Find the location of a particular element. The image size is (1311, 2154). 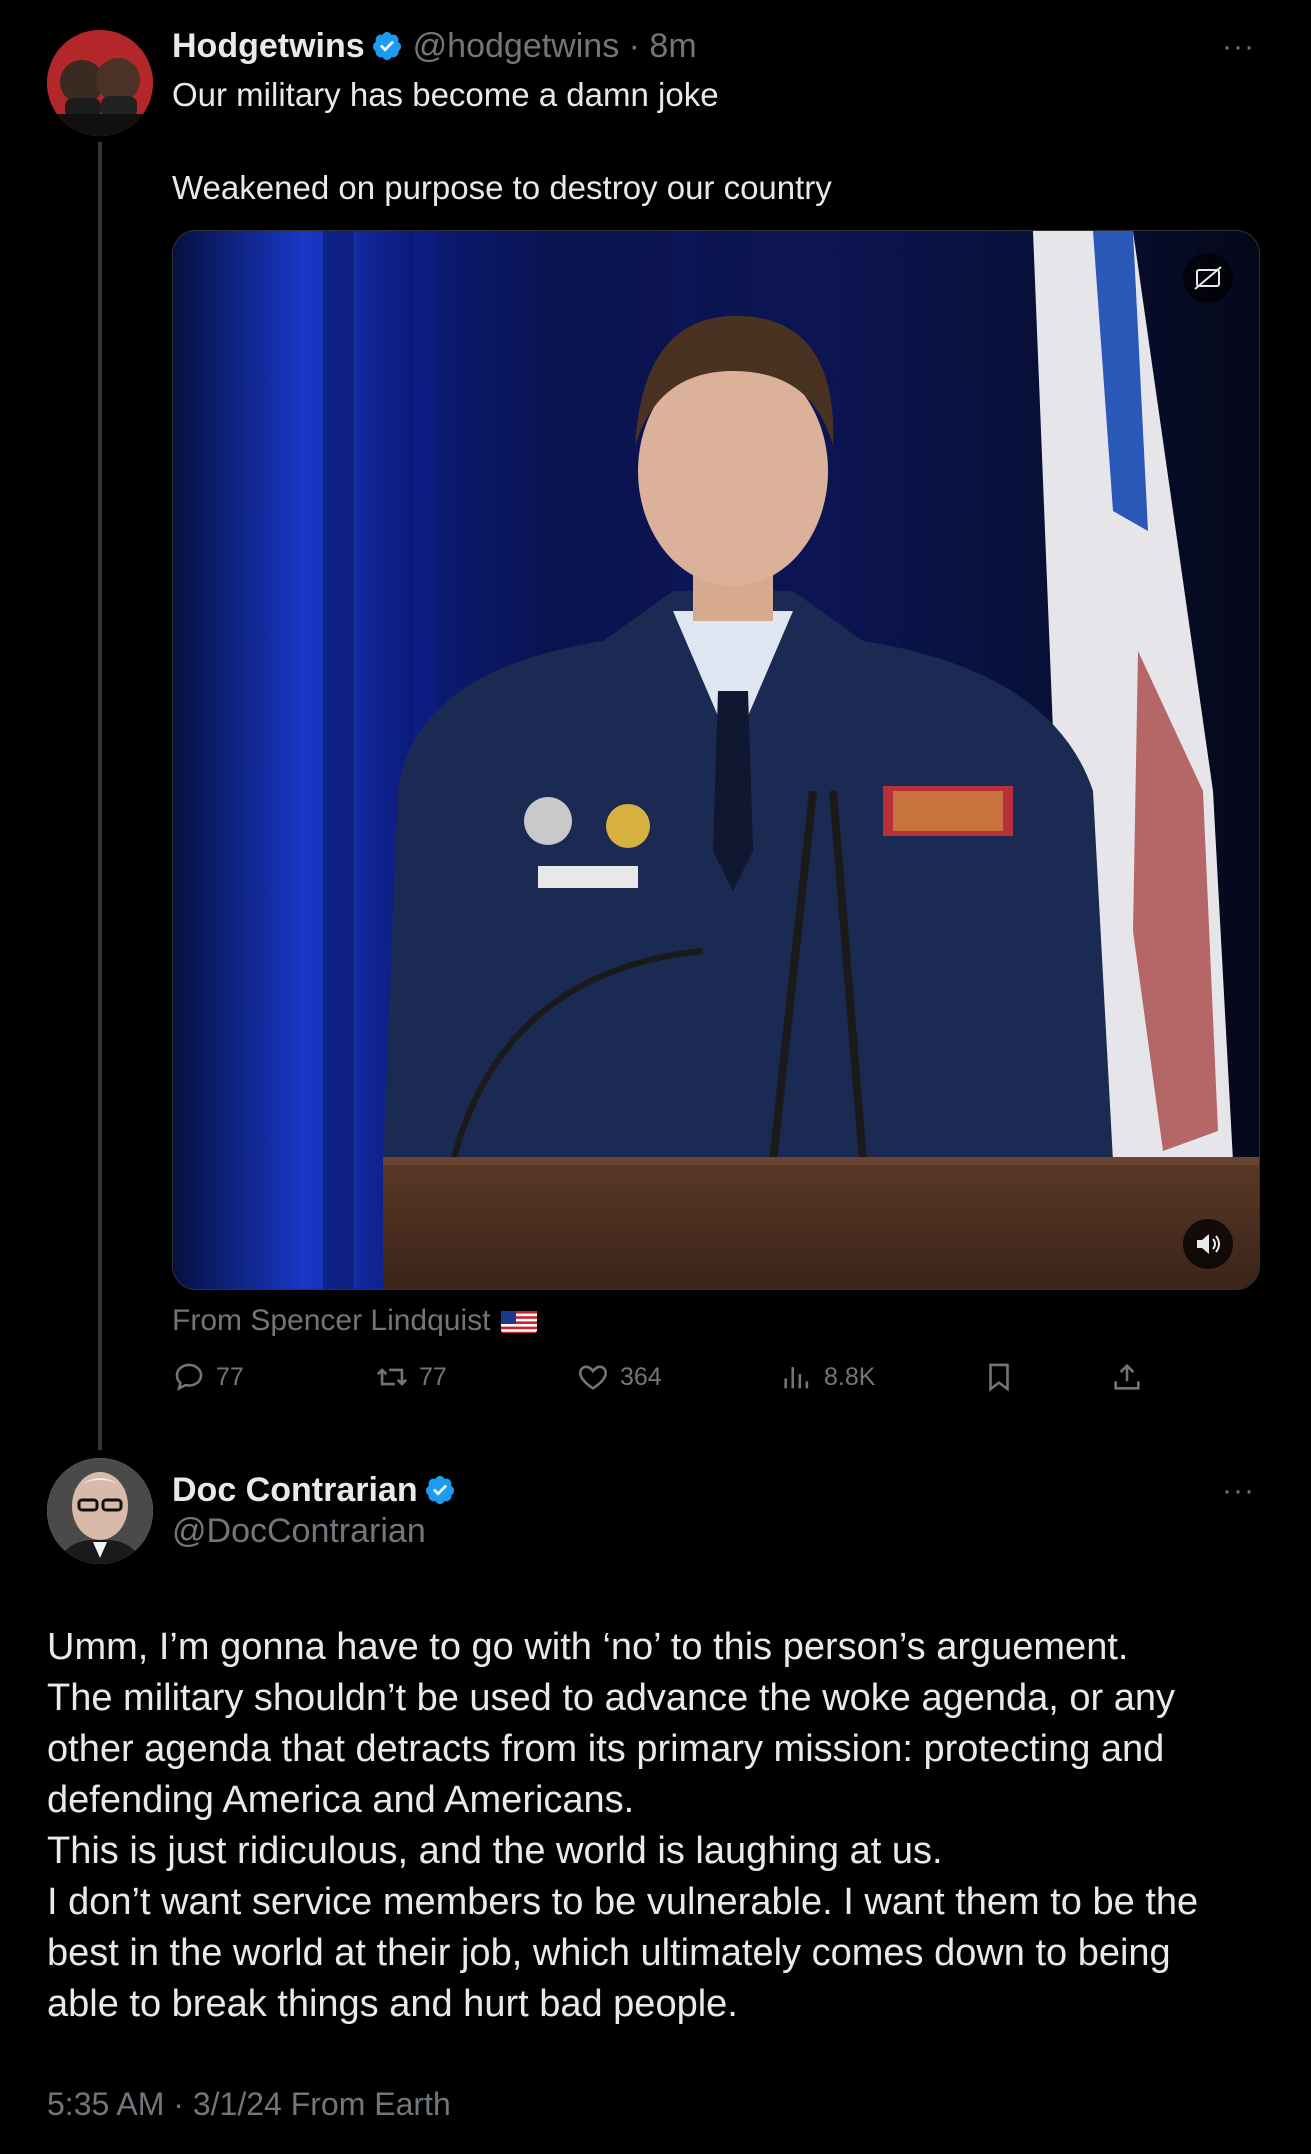

speaker-icon is located at coordinates (1208, 1244).